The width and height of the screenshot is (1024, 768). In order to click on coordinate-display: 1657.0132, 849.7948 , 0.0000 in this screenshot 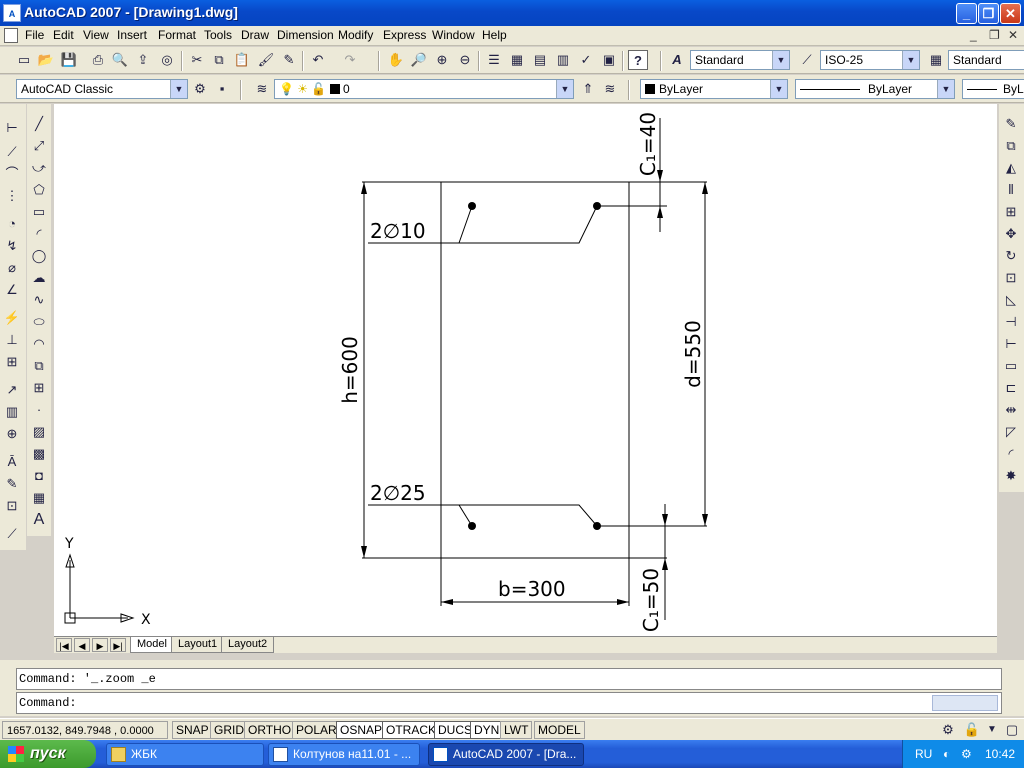, I will do `click(85, 730)`.